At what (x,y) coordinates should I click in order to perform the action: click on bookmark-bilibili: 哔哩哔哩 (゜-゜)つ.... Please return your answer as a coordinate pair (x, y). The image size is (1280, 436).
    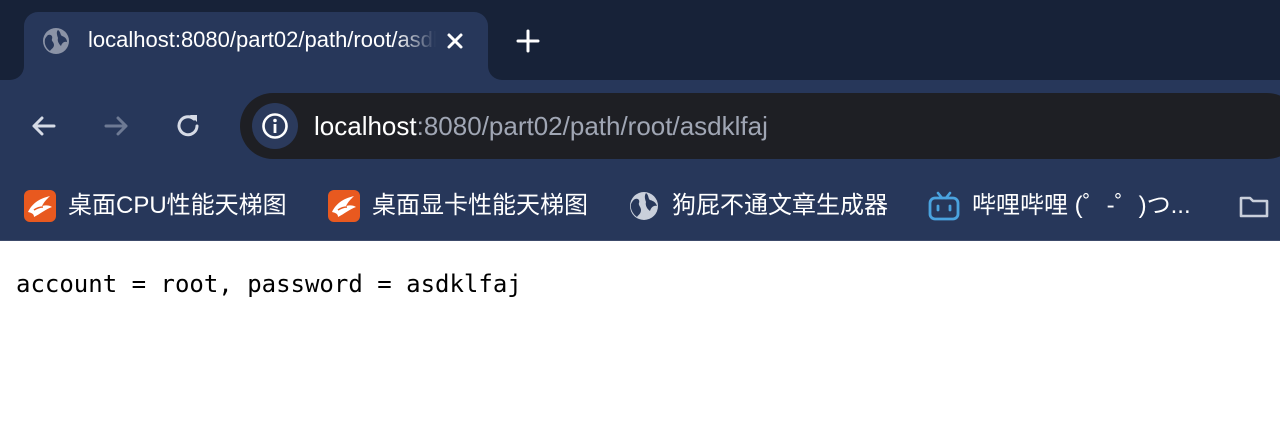
    Looking at the image, I should click on (1059, 206).